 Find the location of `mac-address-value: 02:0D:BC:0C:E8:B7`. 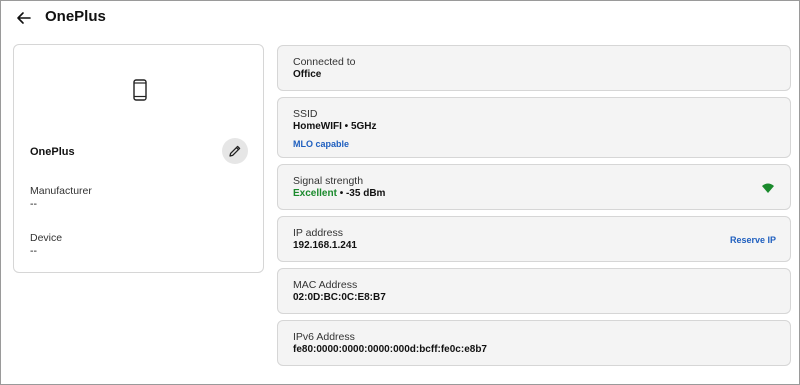

mac-address-value: 02:0D:BC:0C:E8:B7 is located at coordinates (339, 297).